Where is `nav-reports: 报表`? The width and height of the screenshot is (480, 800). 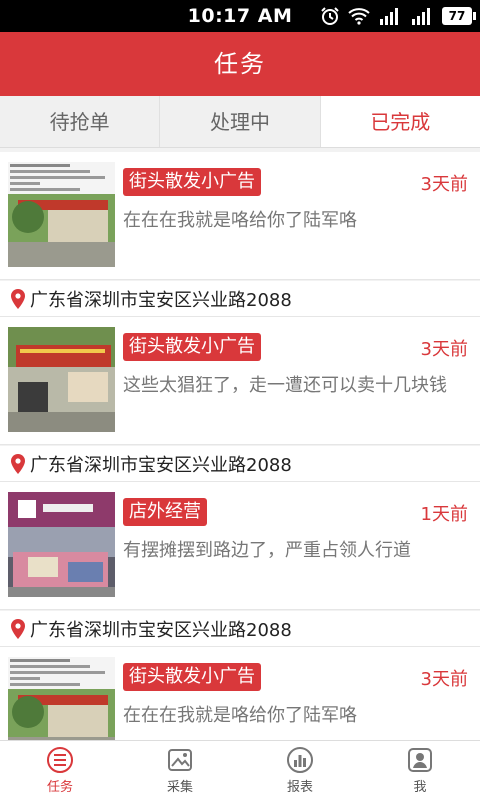 nav-reports: 报表 is located at coordinates (300, 770).